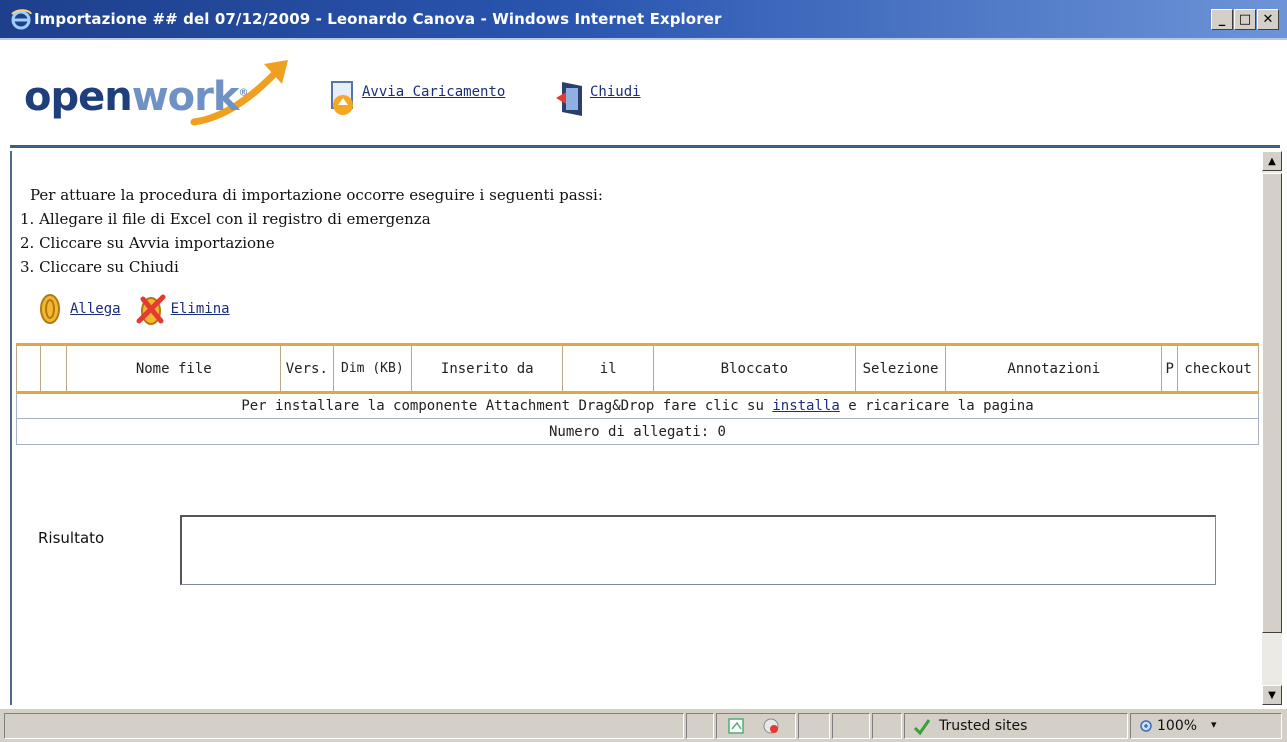 This screenshot has width=1287, height=742. I want to click on page-icon, so click(736, 726).